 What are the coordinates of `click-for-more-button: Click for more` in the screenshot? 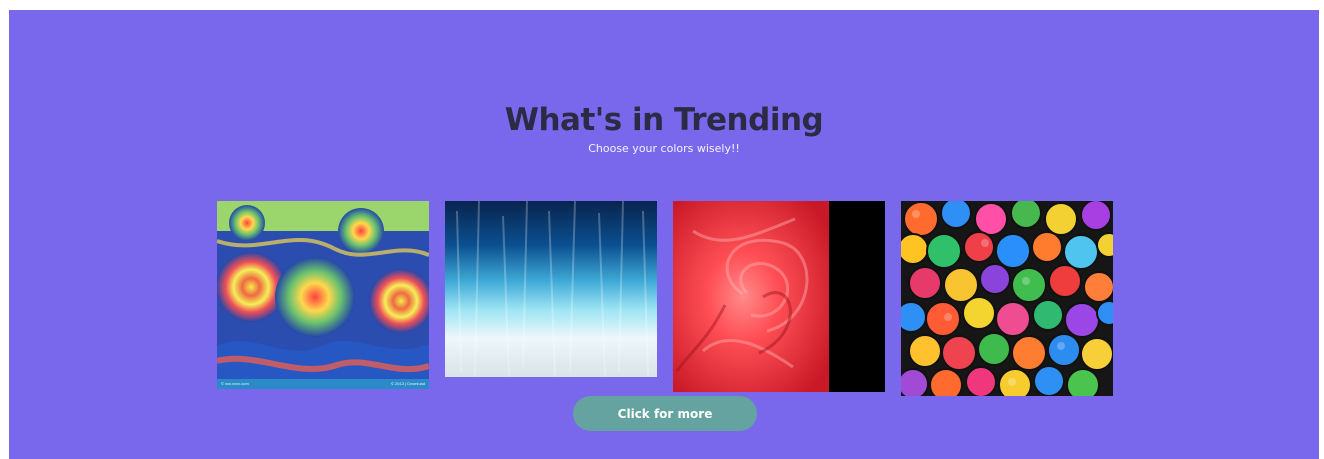 It's located at (665, 413).